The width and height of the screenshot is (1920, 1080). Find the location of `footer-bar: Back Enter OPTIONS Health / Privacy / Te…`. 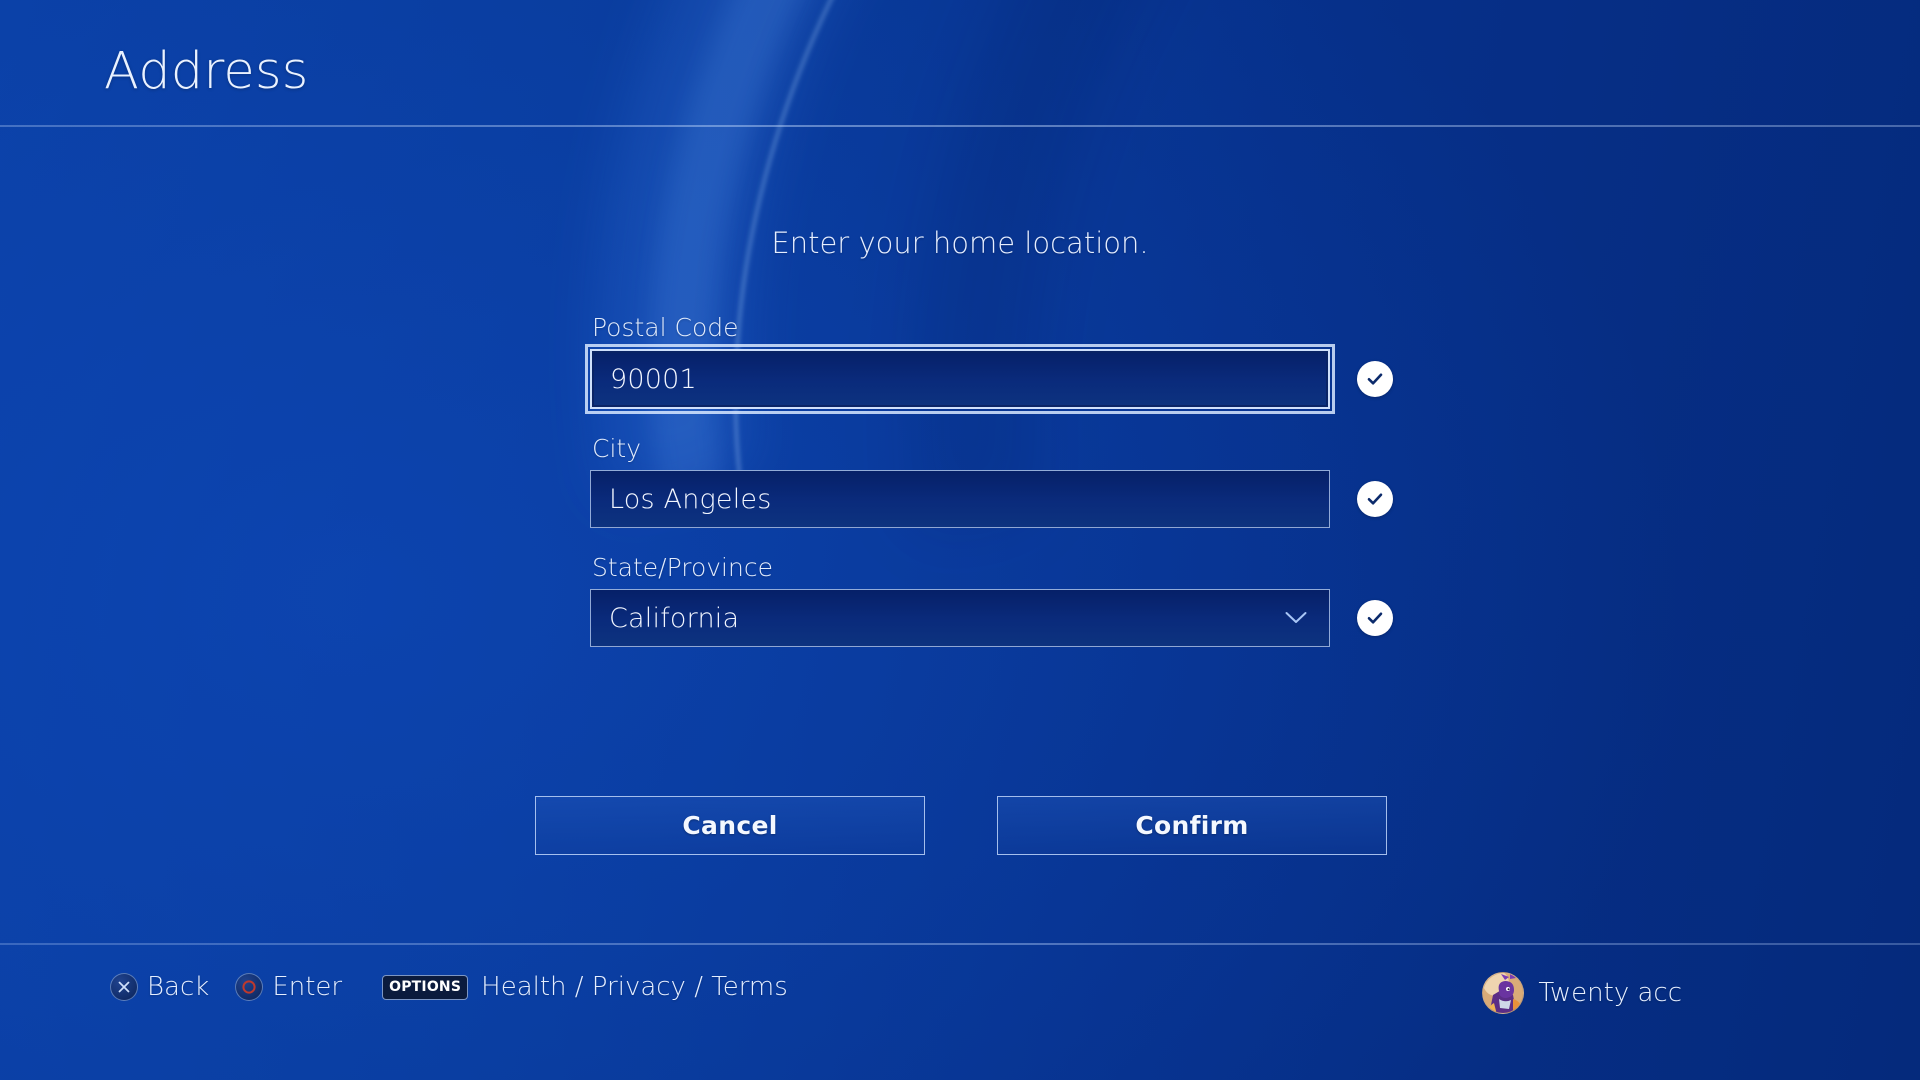

footer-bar: Back Enter OPTIONS Health / Privacy / Te… is located at coordinates (960, 1012).